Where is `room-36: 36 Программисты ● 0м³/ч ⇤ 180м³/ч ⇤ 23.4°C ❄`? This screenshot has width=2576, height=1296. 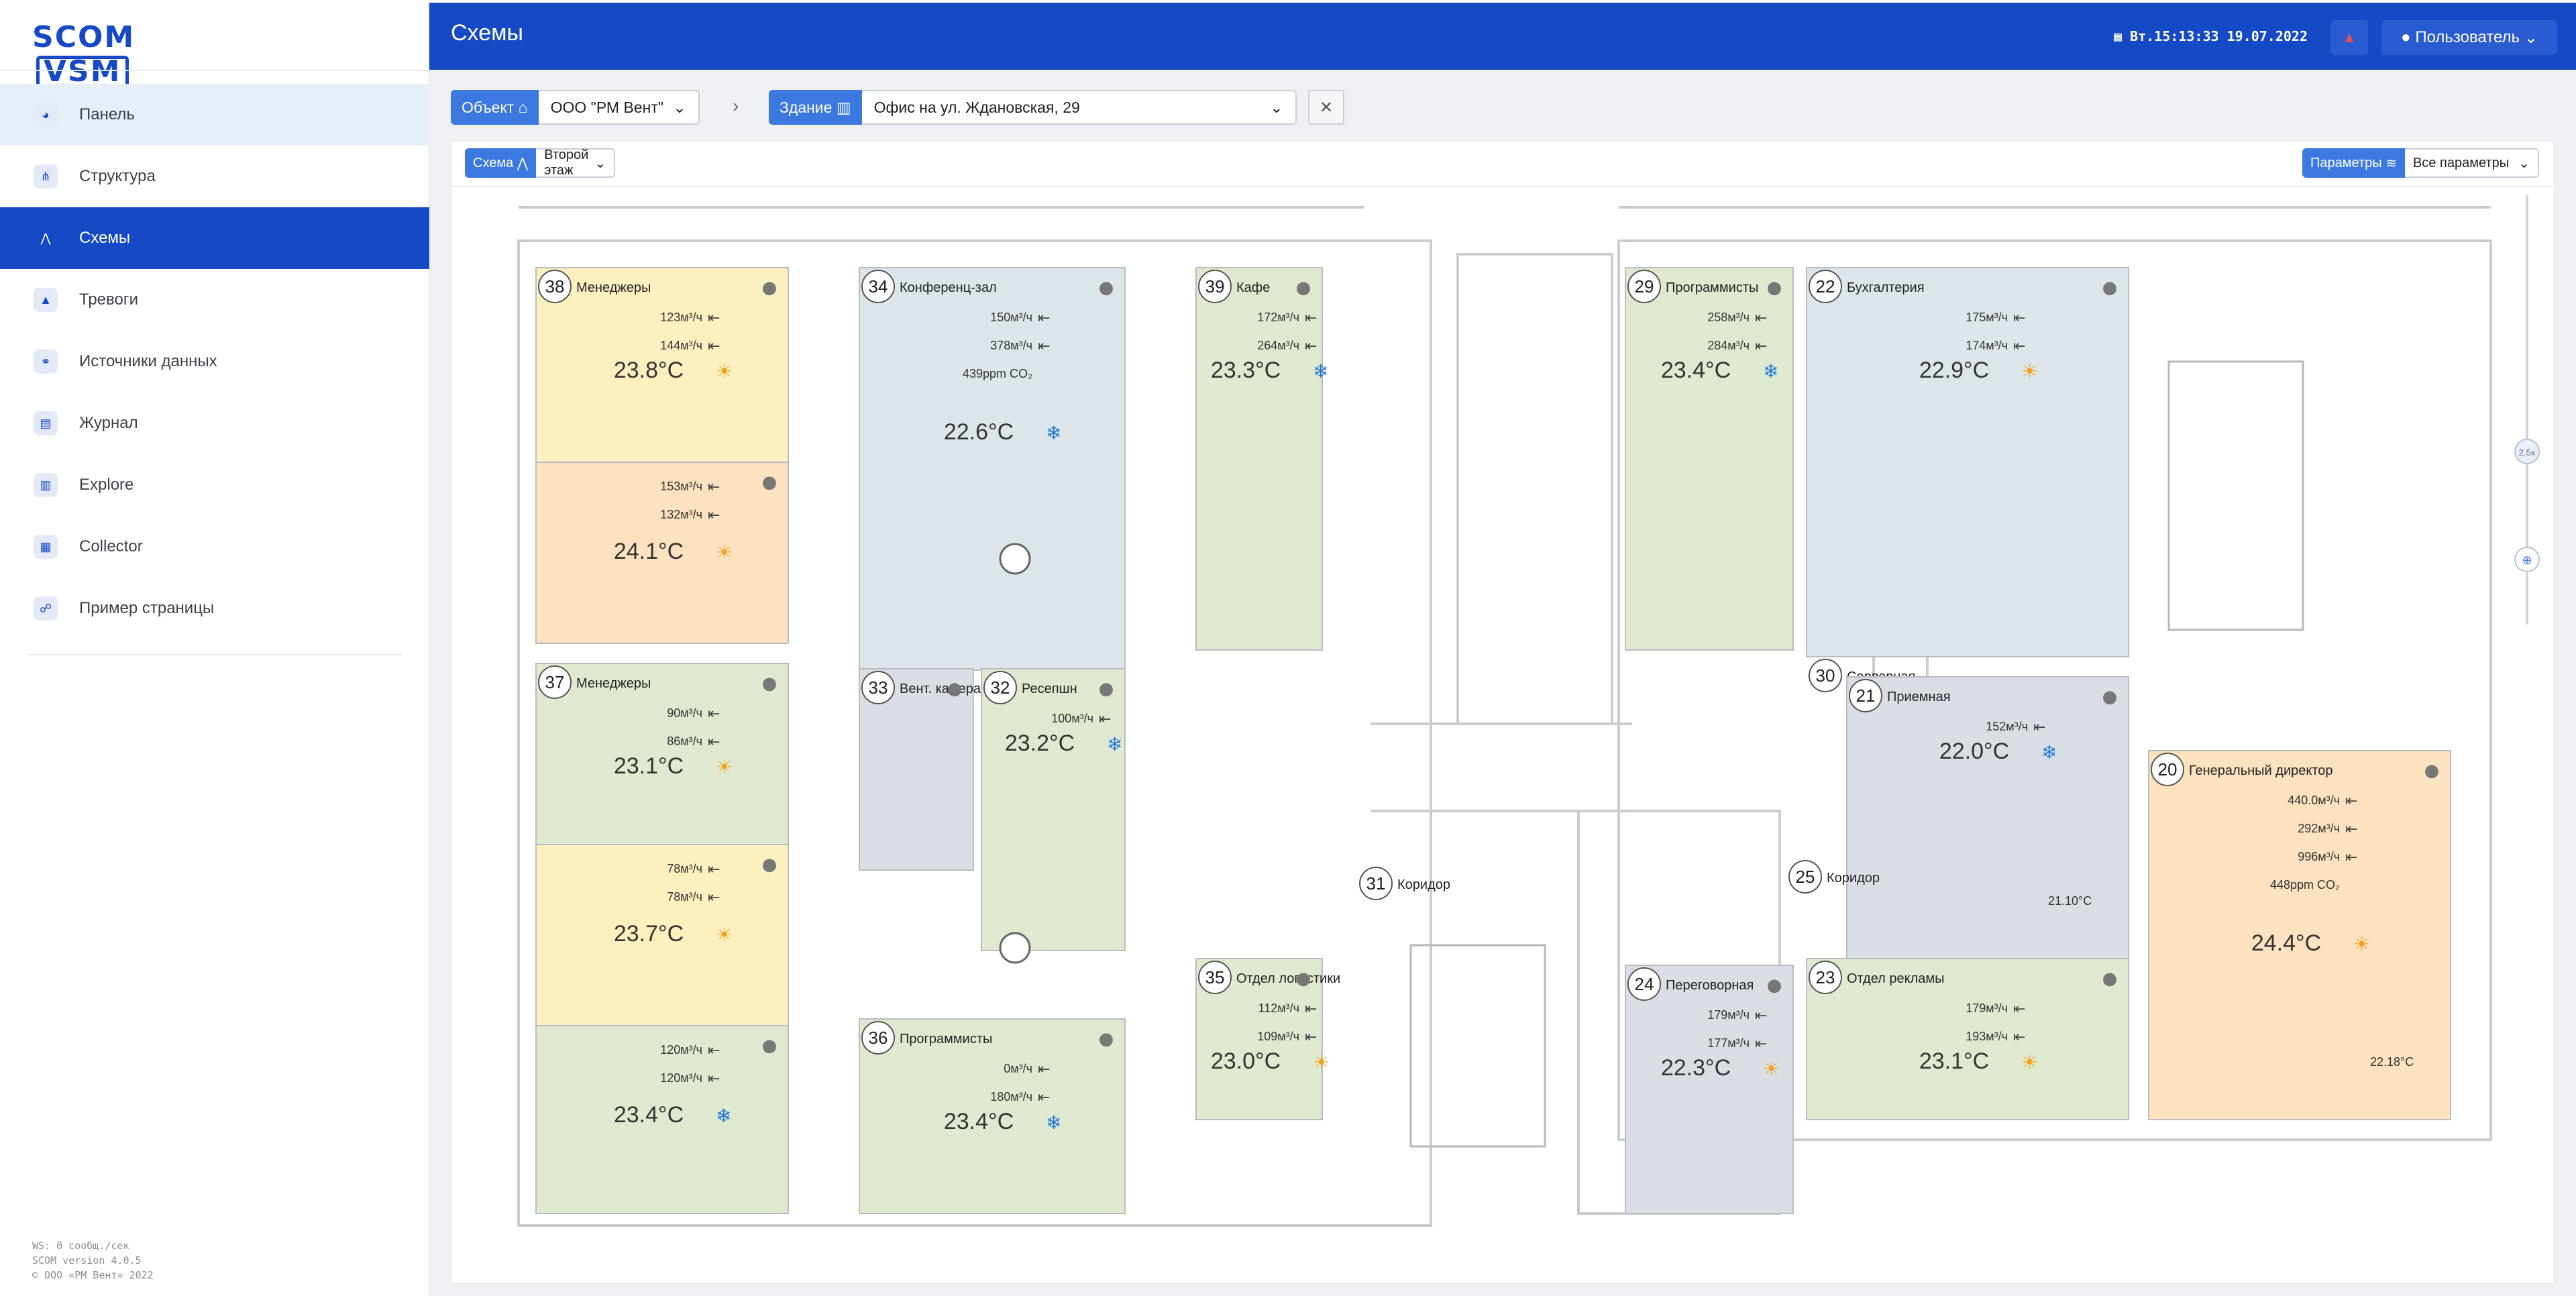 room-36: 36 Программисты ● 0м³/ч ⇤ 180м³/ч ⇤ 23.4°C ❄ is located at coordinates (992, 1116).